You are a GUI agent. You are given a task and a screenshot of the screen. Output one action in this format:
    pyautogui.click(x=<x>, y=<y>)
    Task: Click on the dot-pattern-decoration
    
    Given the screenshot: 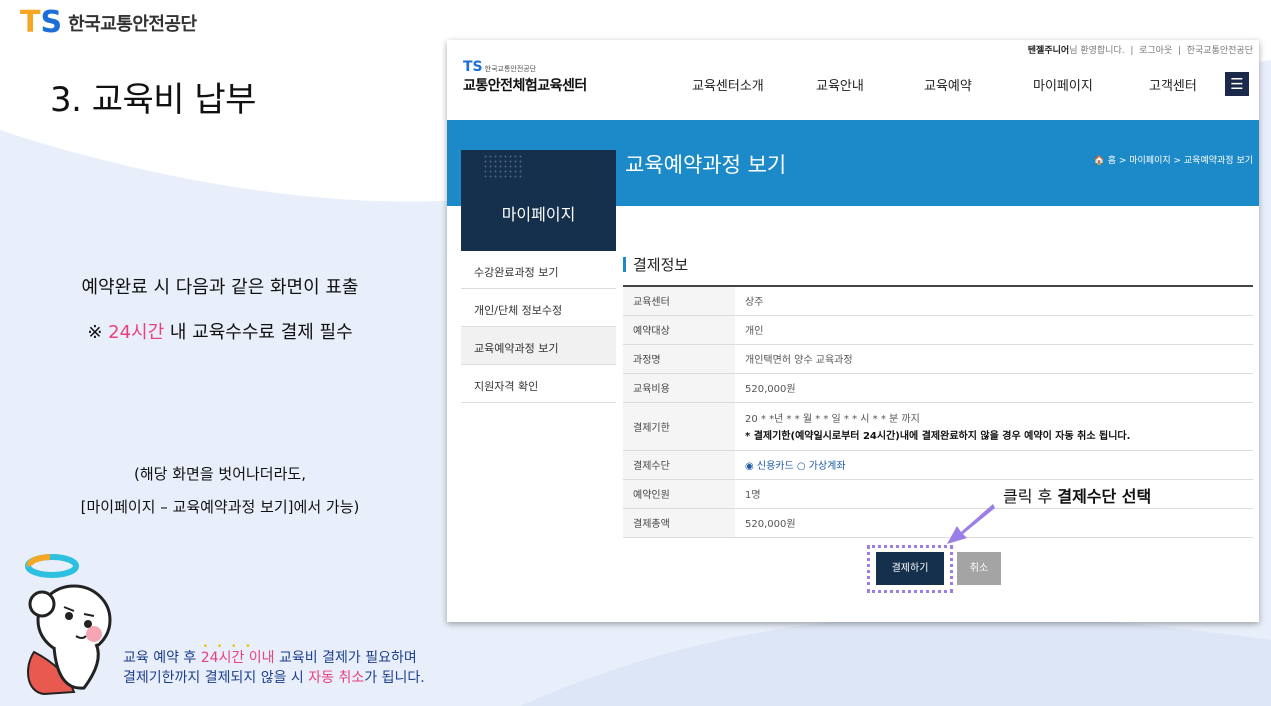 What is the action you would take?
    pyautogui.click(x=503, y=166)
    